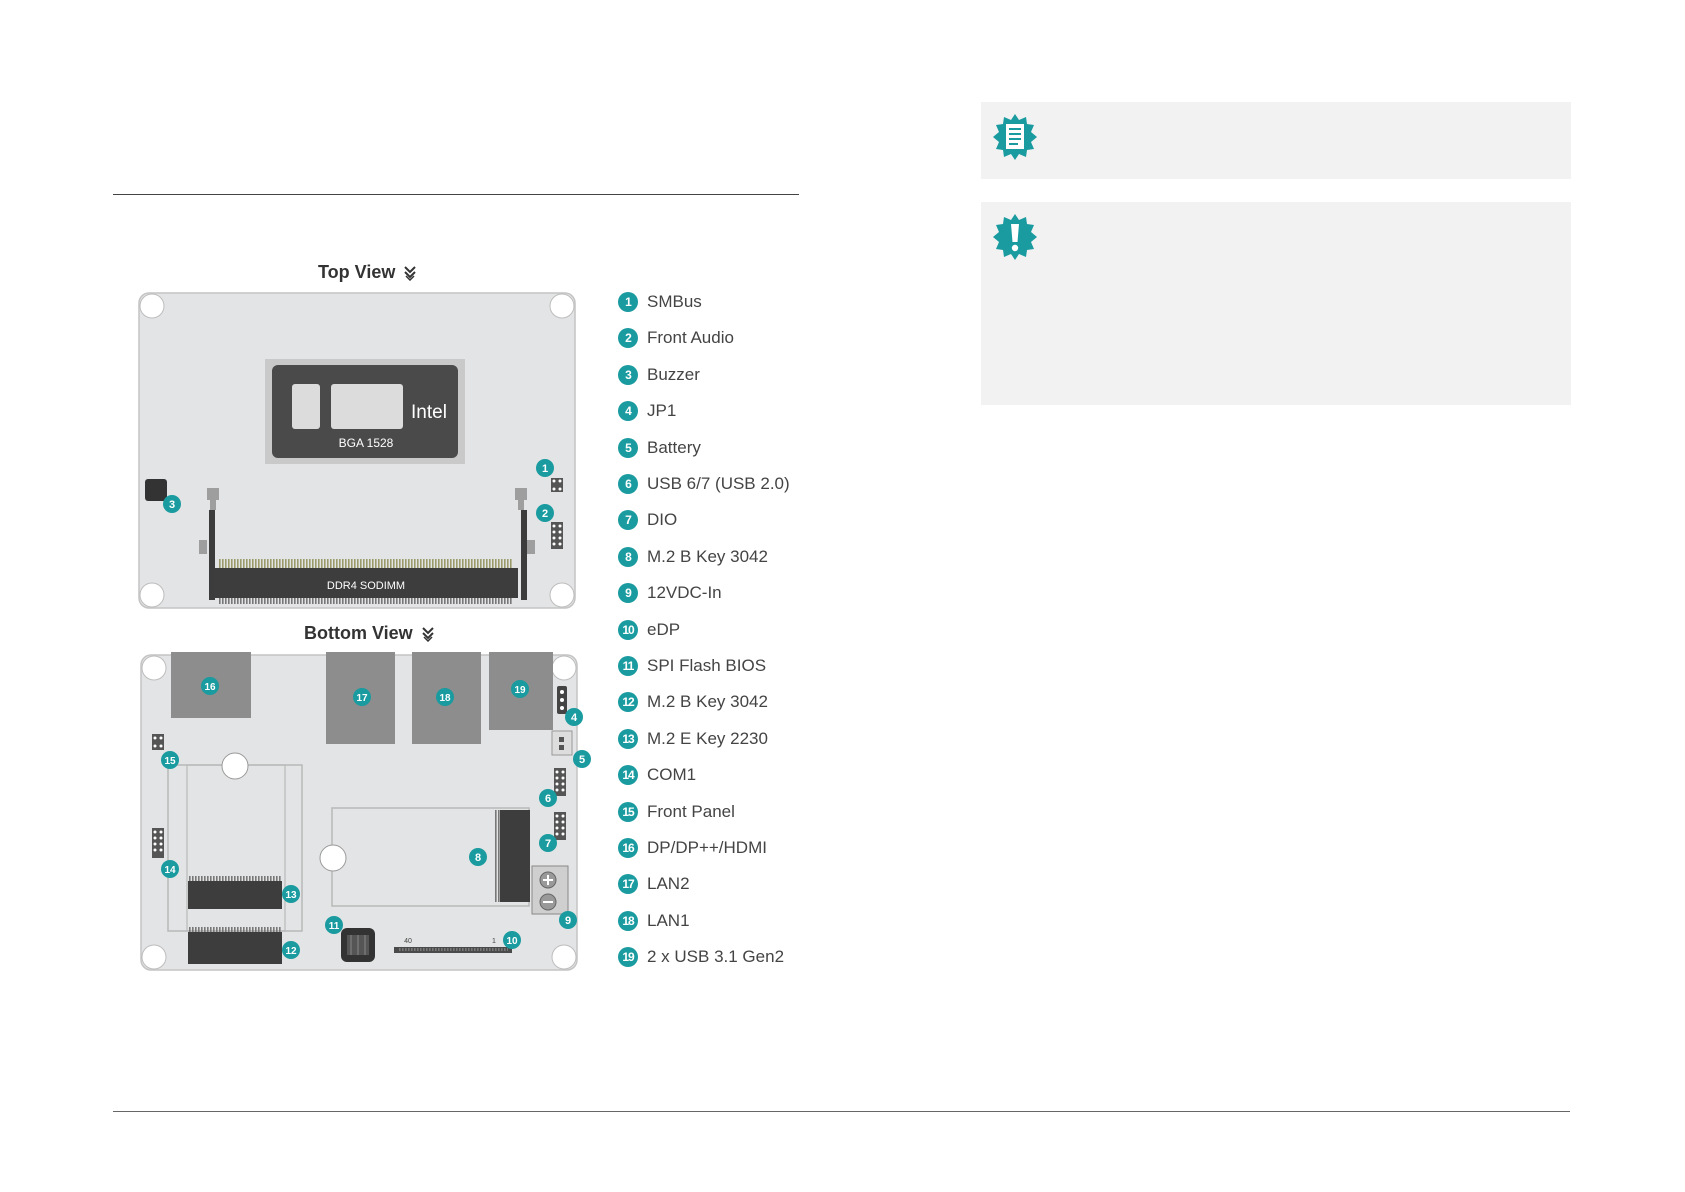 This screenshot has height=1192, width=1685. I want to click on legend-number-badge: 11, so click(628, 666).